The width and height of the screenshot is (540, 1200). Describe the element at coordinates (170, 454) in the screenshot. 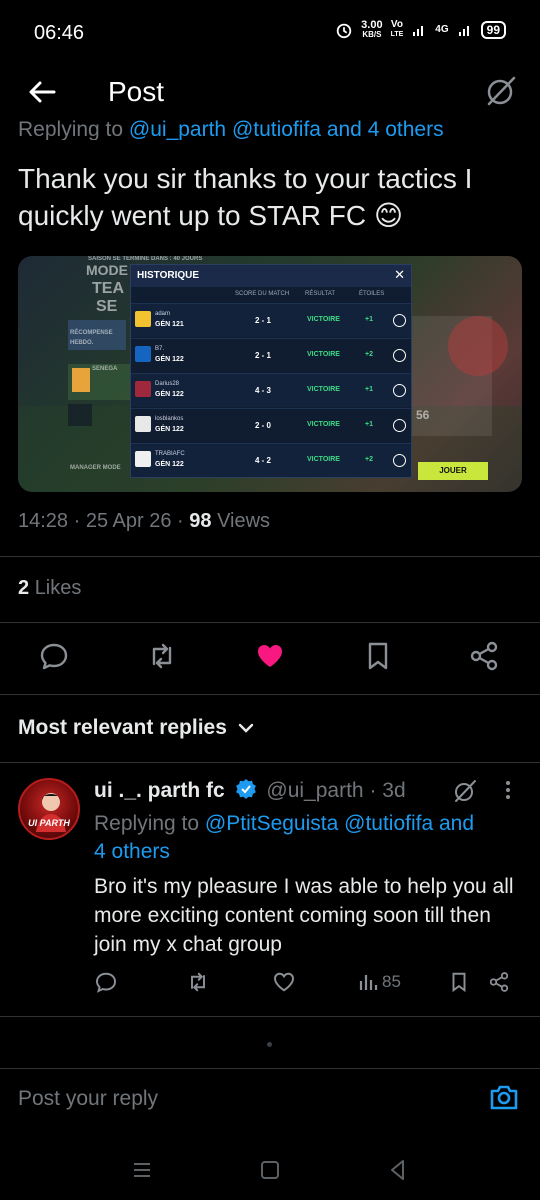

I see `opponent-name: TRABIAFC` at that location.